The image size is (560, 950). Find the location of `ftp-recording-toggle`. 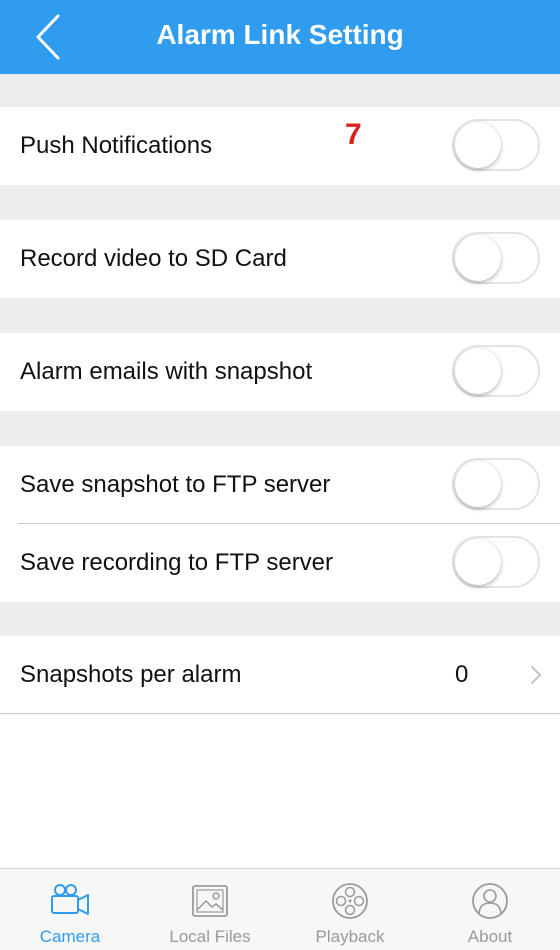

ftp-recording-toggle is located at coordinates (496, 562).